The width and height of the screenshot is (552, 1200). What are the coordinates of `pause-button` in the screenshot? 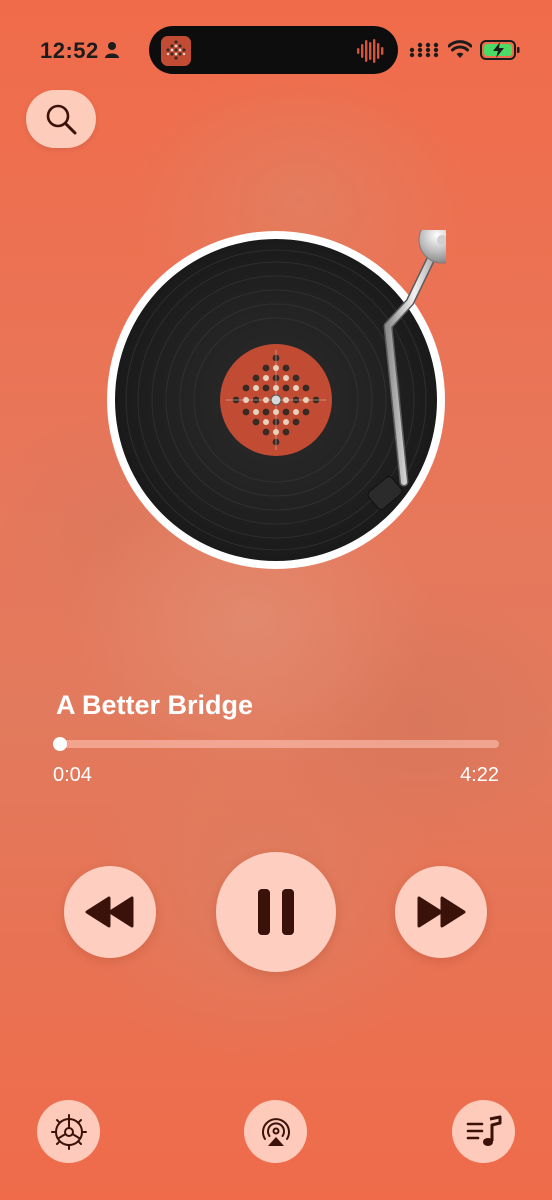 It's located at (276, 912).